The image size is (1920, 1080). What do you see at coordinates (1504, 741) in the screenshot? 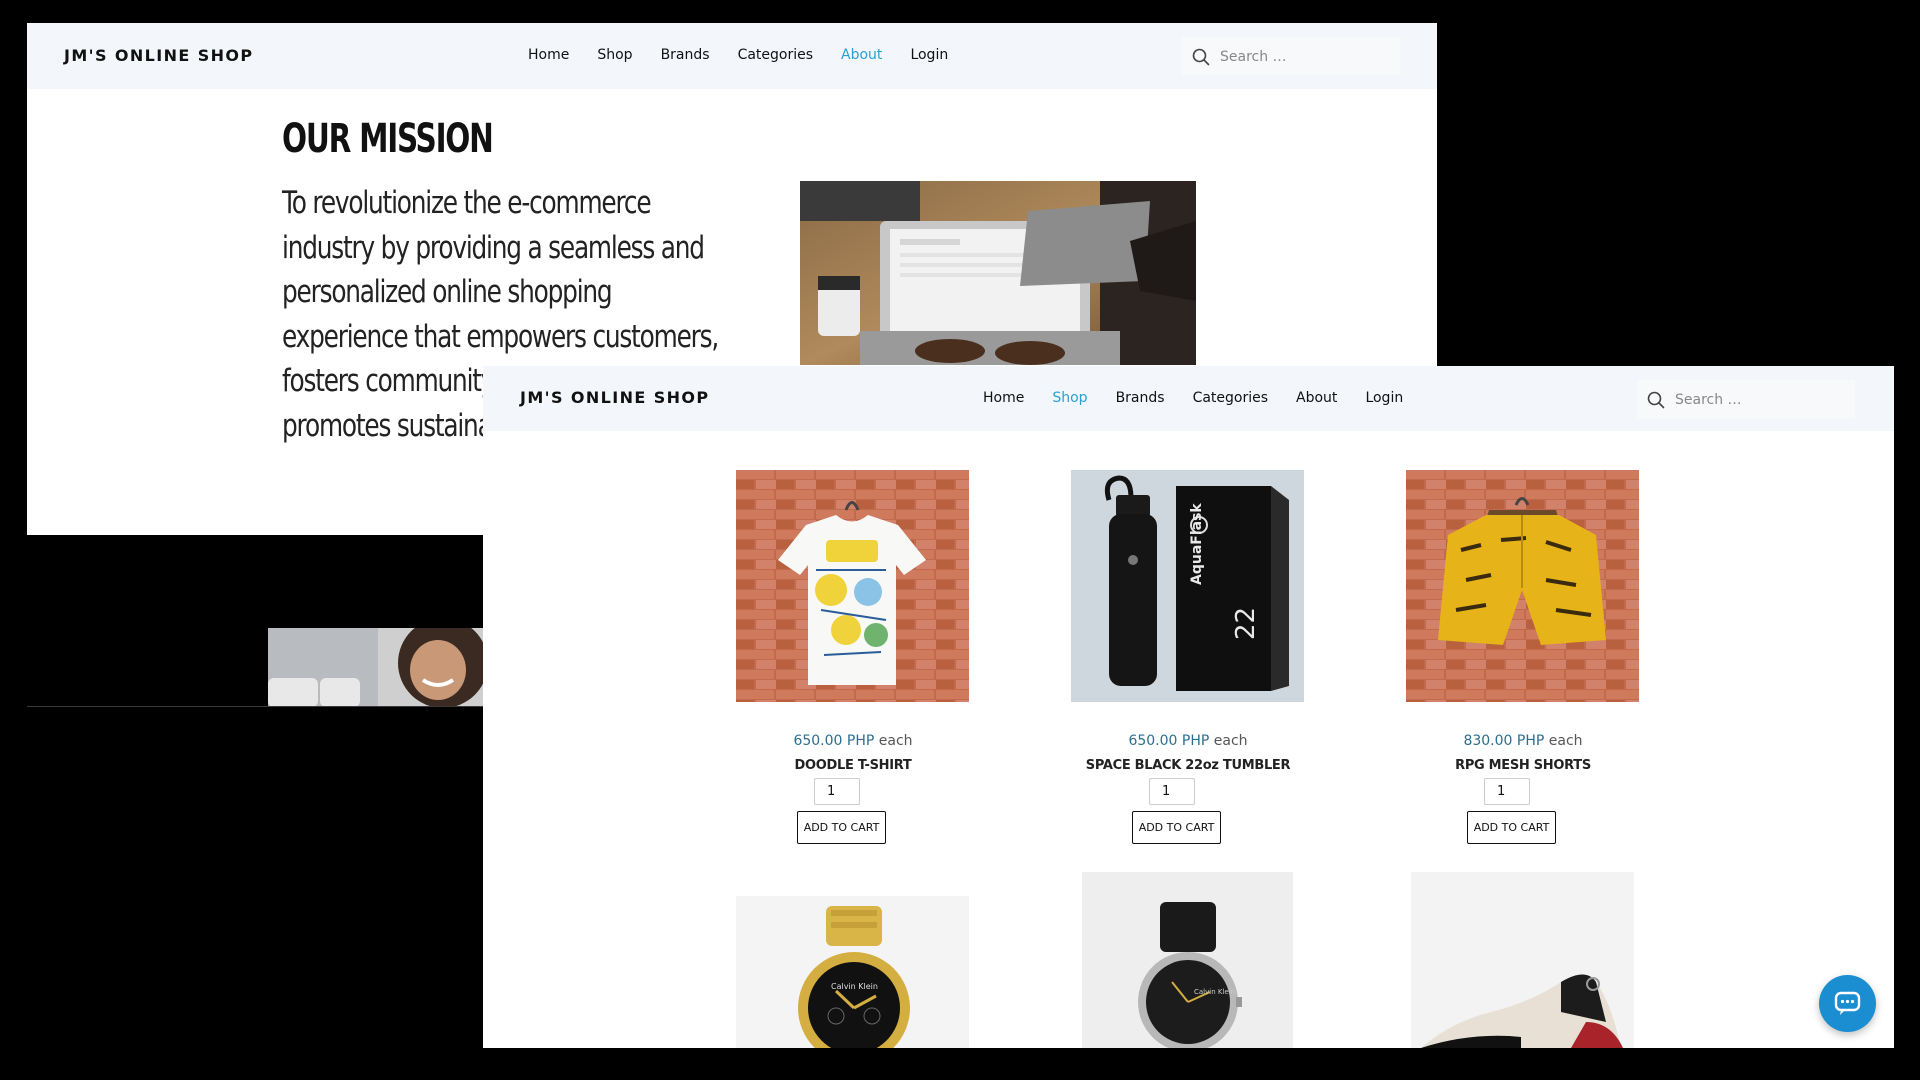
I see `product-price: 830.00 PHP` at bounding box center [1504, 741].